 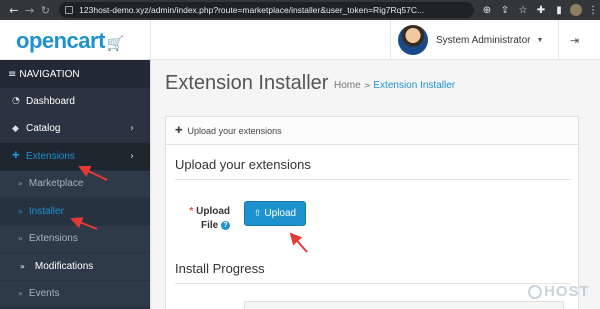 I want to click on host-watermark: HOST, so click(x=559, y=291).